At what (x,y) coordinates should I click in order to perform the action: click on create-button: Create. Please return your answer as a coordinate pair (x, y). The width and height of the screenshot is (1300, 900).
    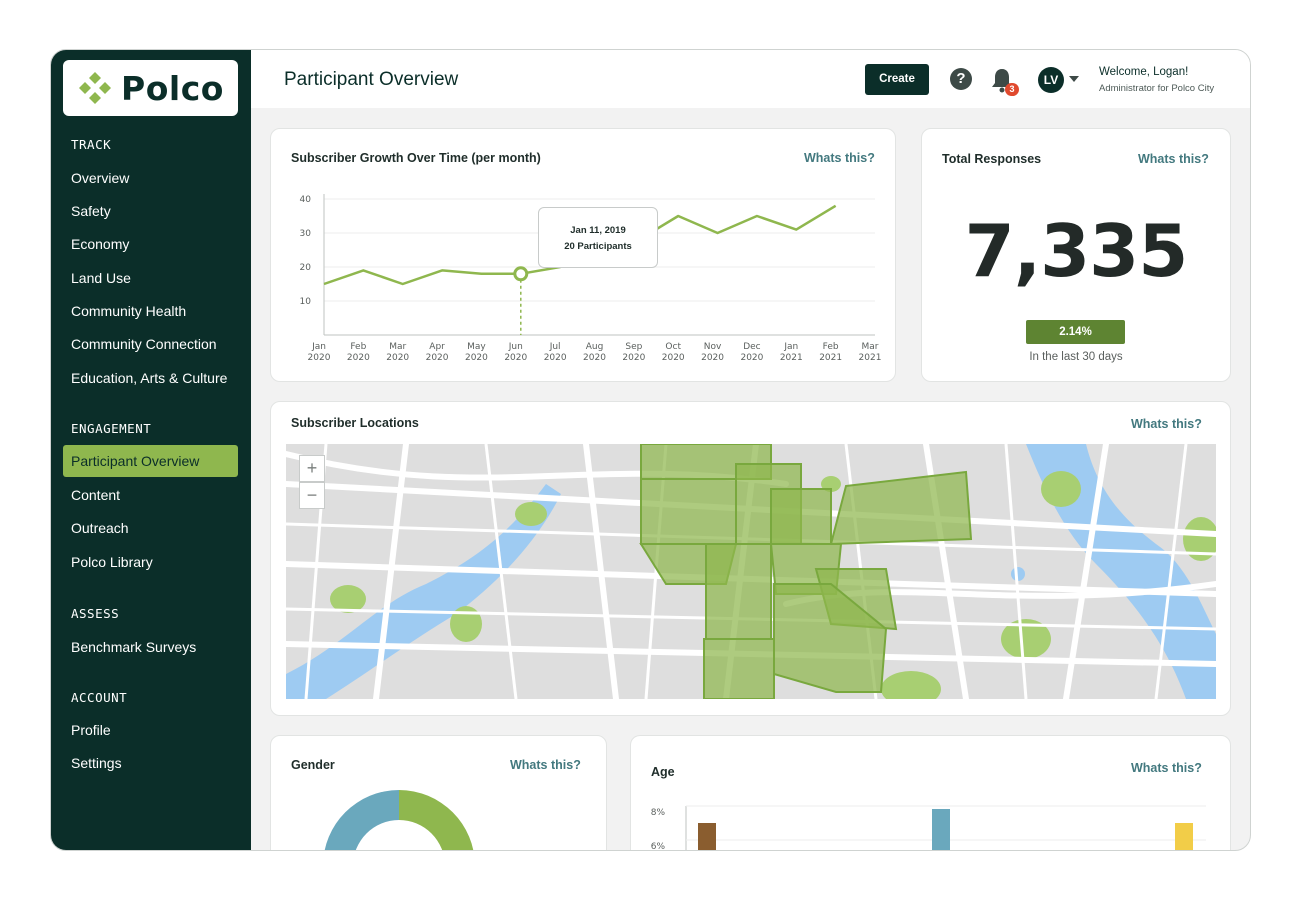
    Looking at the image, I should click on (897, 79).